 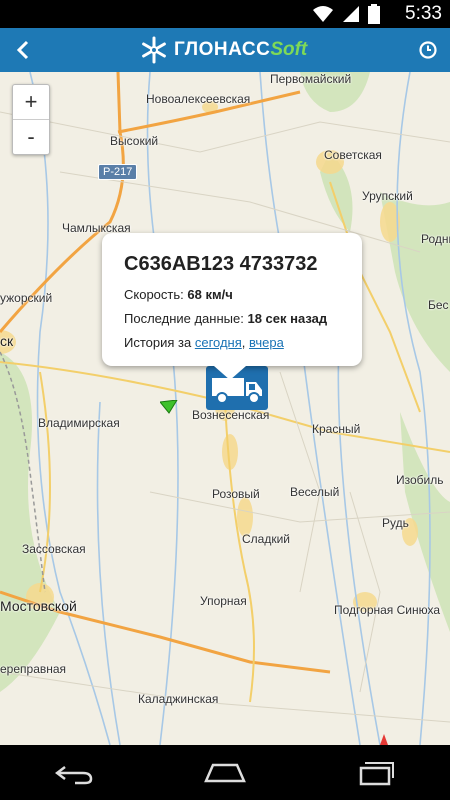 What do you see at coordinates (435, 239) in the screenshot?
I see `place-label: Родни` at bounding box center [435, 239].